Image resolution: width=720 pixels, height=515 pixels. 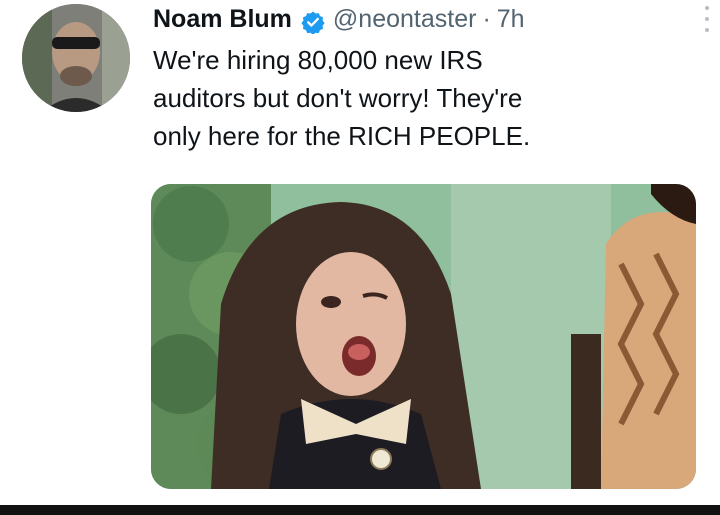 What do you see at coordinates (360, 510) in the screenshot?
I see `bottom-edge-bar` at bounding box center [360, 510].